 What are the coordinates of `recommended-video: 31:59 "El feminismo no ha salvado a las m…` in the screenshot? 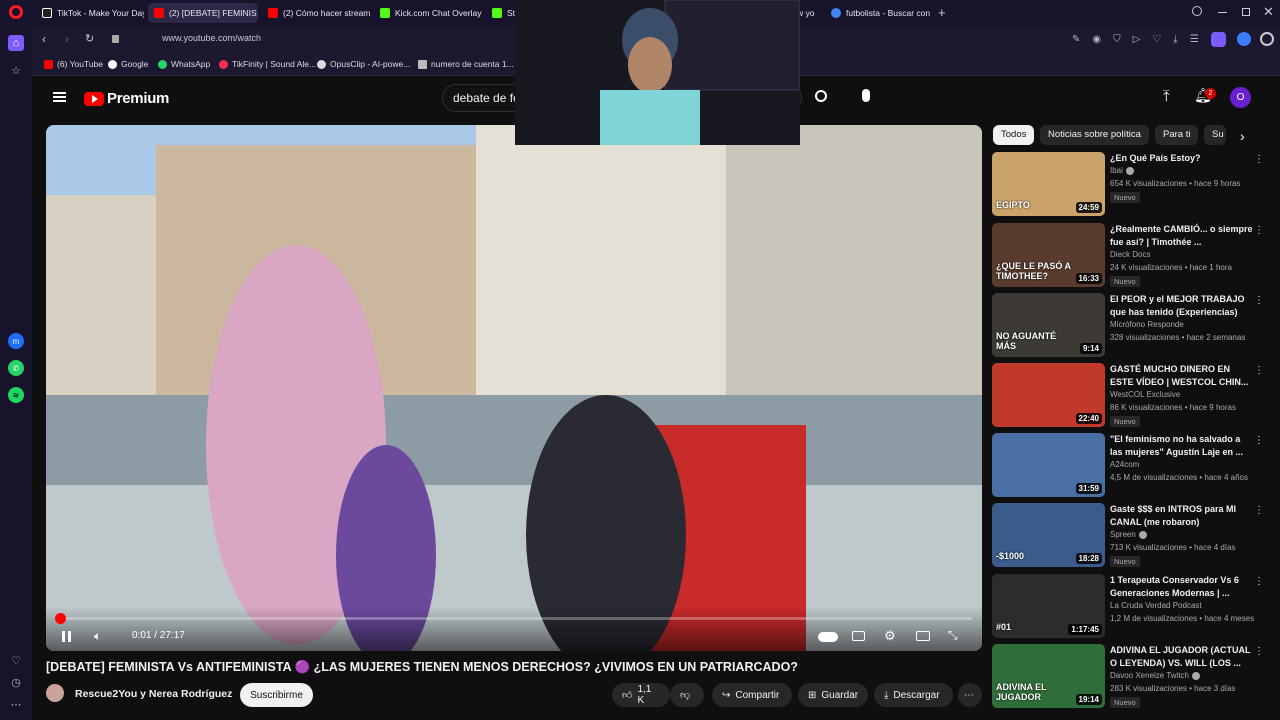 It's located at (1128, 465).